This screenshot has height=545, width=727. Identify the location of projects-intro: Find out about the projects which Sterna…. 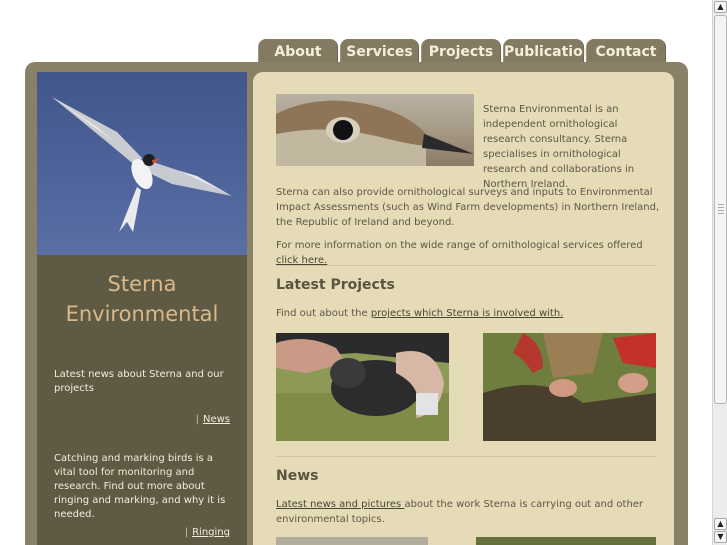
(468, 313).